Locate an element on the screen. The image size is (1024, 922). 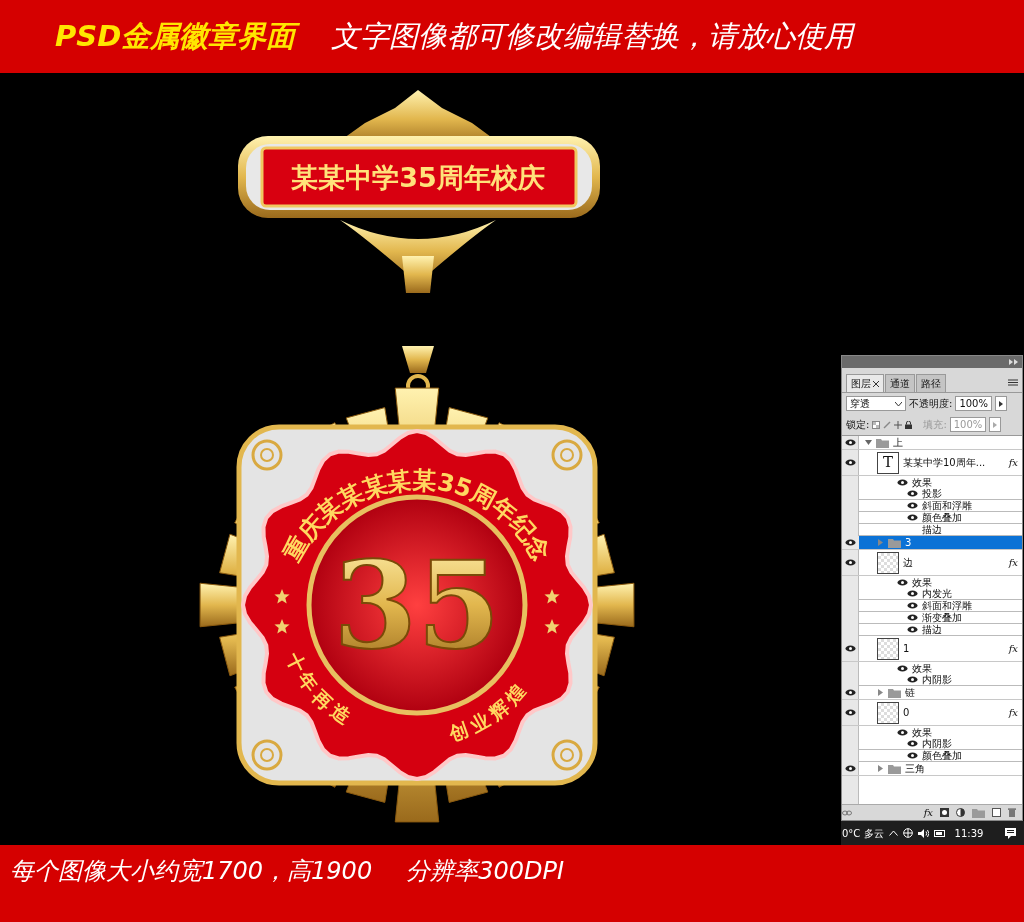
effect-name: 渐变叠加 is located at coordinates (942, 617).